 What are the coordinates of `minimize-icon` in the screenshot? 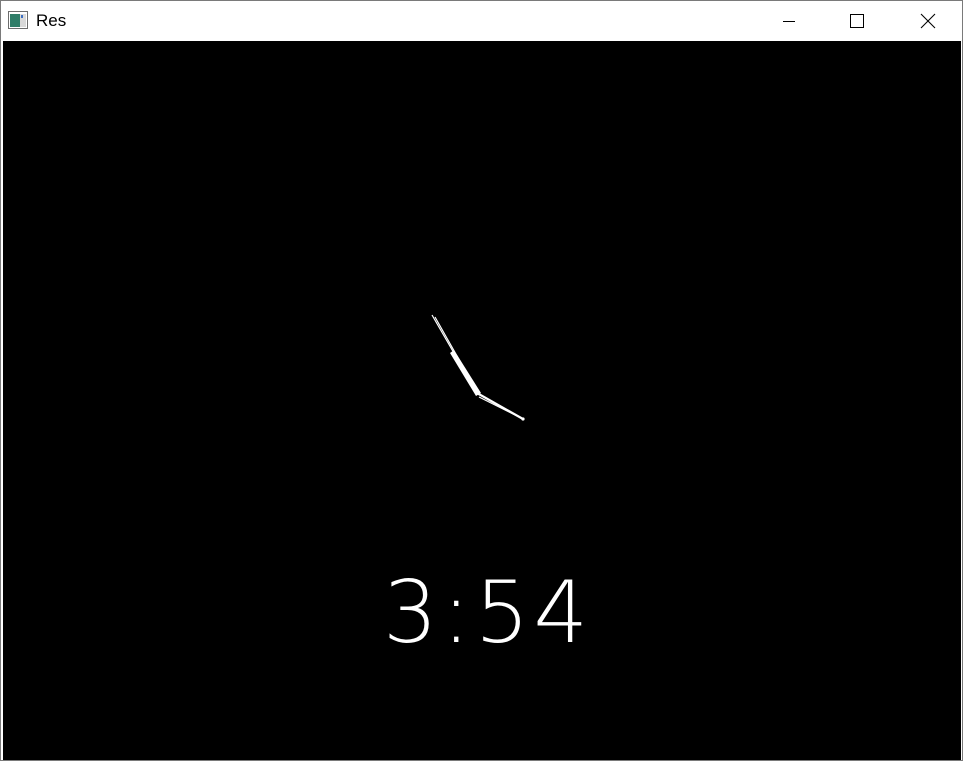 It's located at (789, 21).